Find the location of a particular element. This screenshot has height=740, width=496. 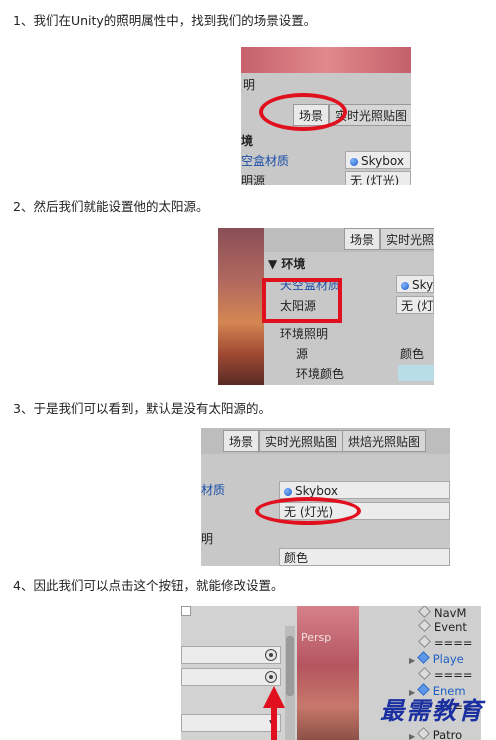

persp-label: Persp is located at coordinates (316, 637).